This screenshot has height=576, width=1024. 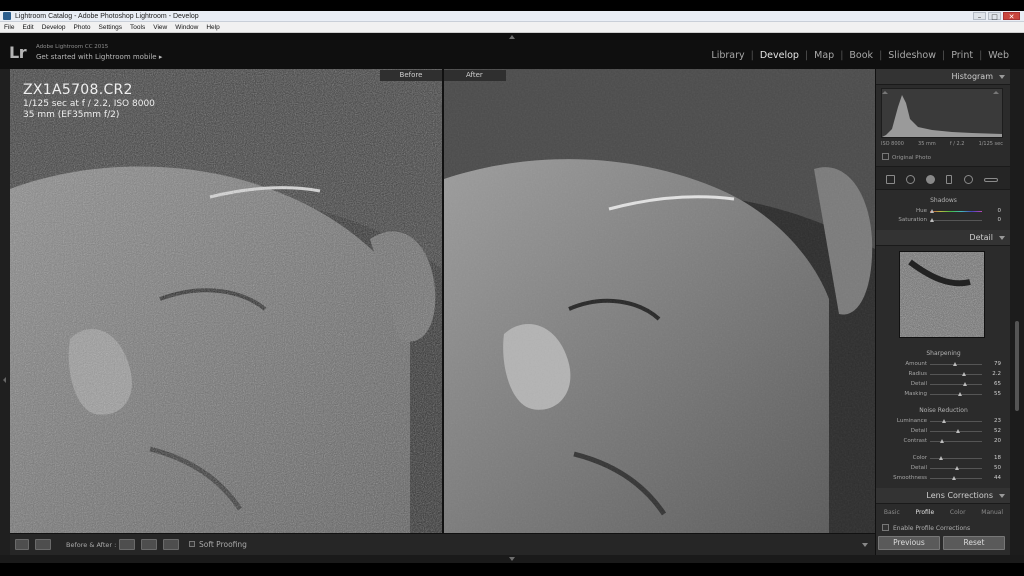 What do you see at coordinates (910, 179) in the screenshot?
I see `spot-removal-icon` at bounding box center [910, 179].